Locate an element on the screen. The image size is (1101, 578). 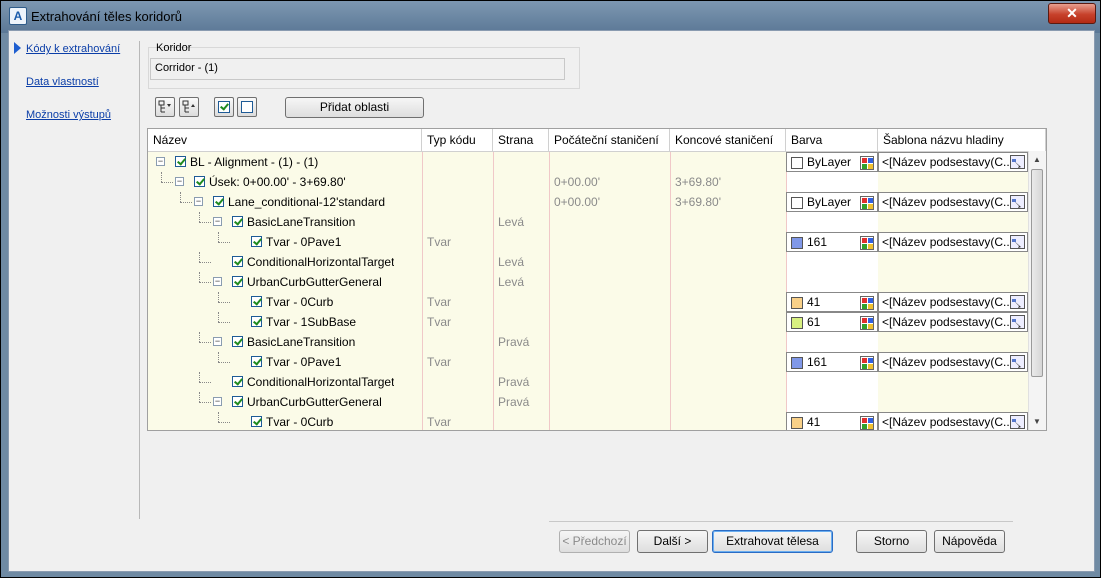
scroll-thumb is located at coordinates (1037, 273).